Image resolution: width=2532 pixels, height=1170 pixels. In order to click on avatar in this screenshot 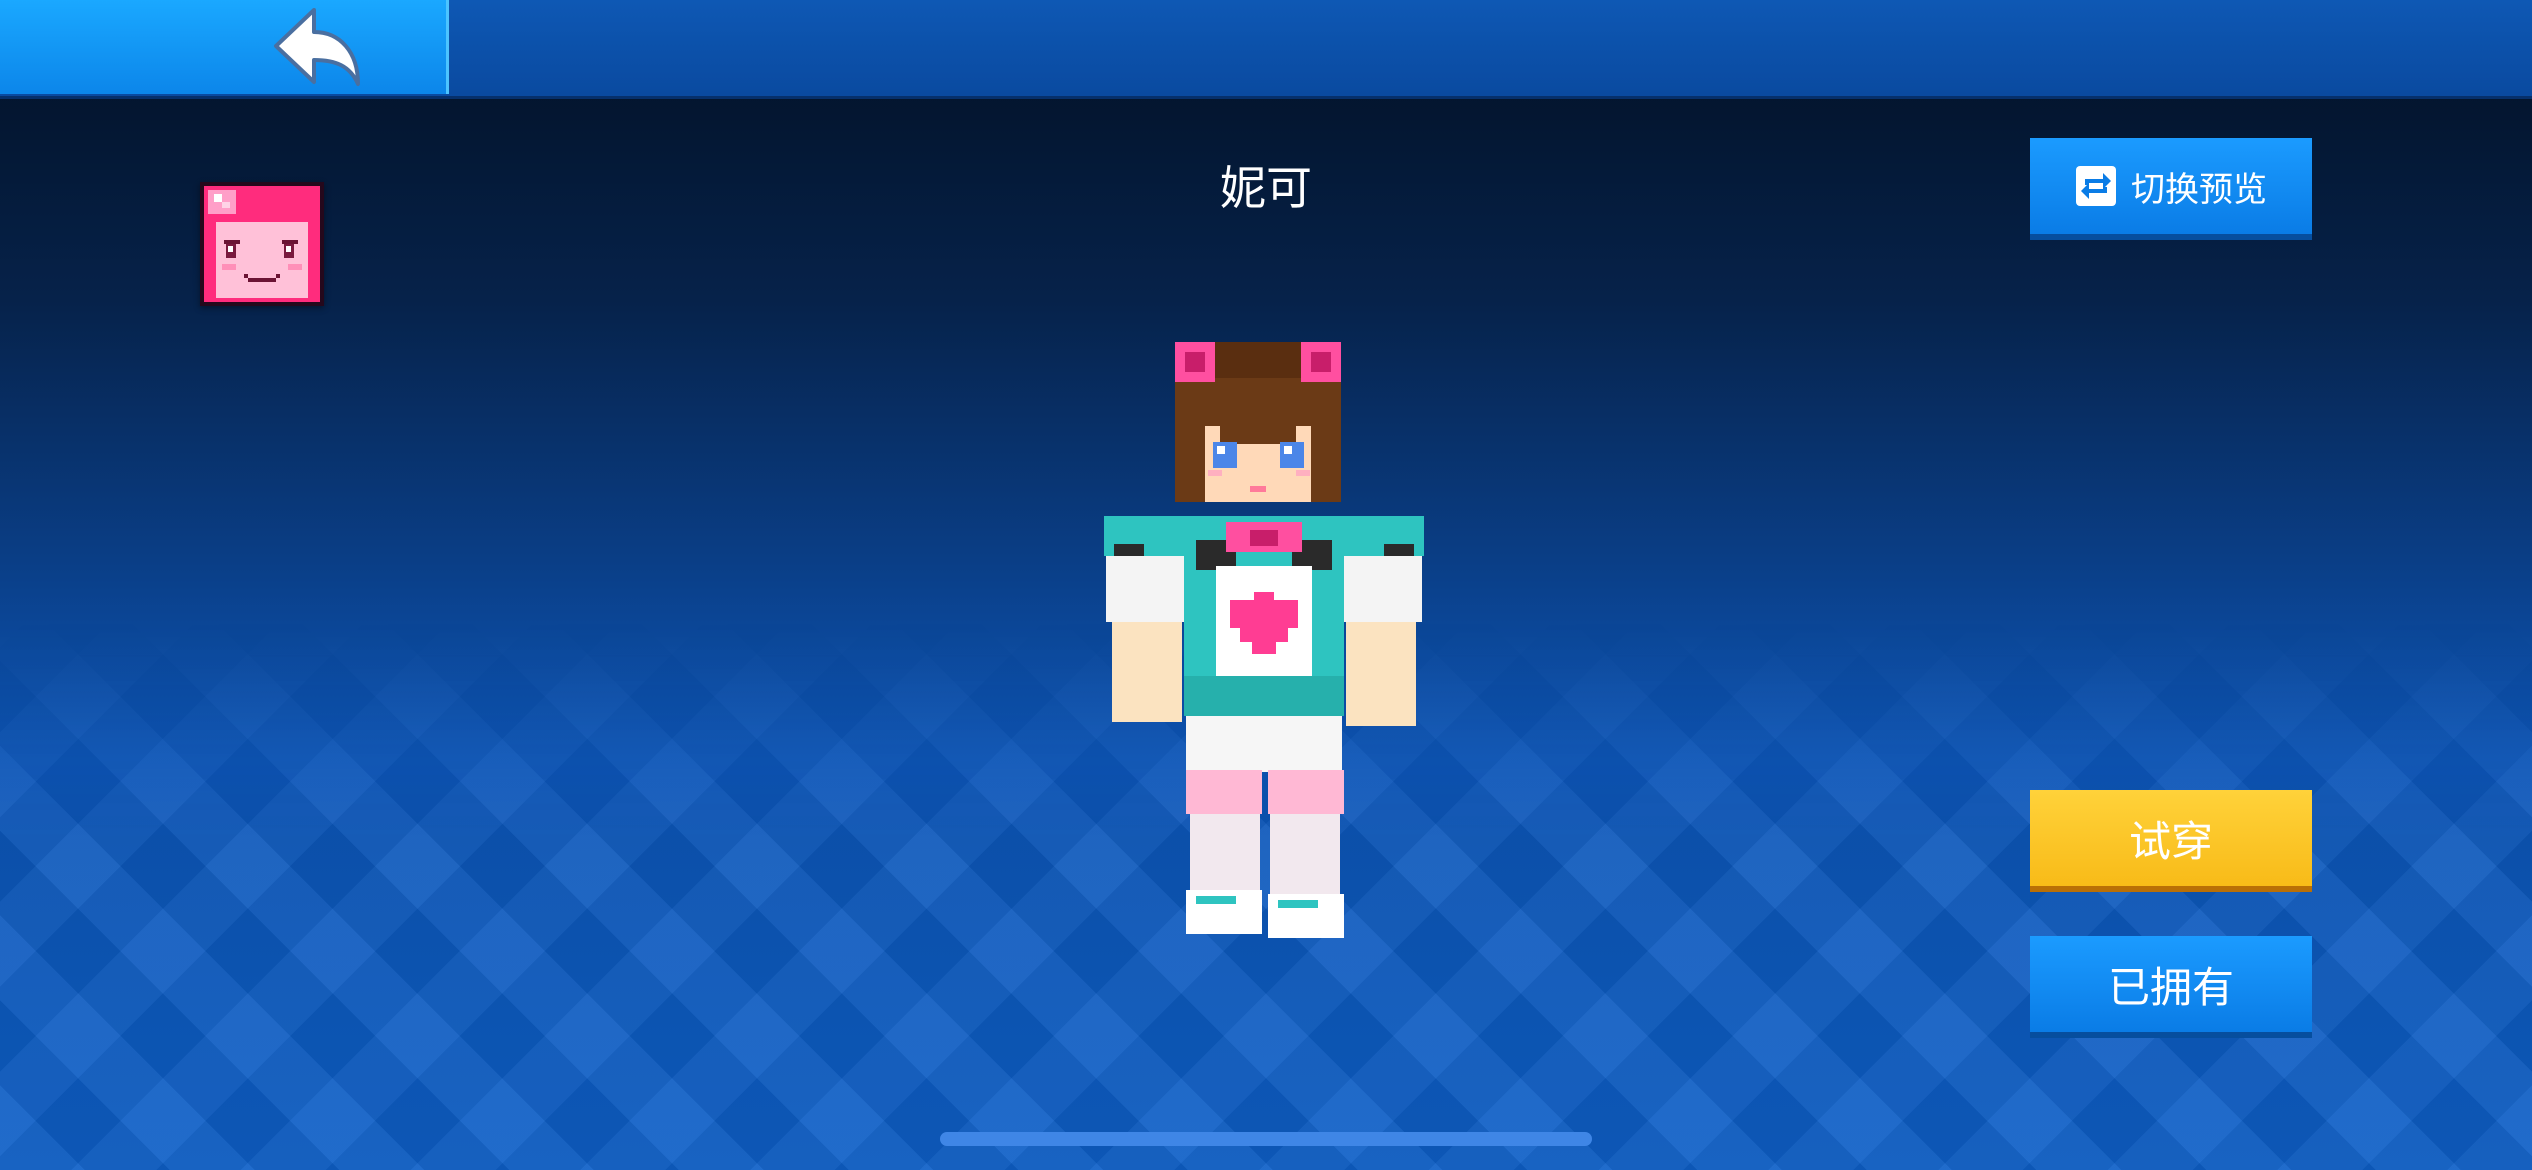, I will do `click(262, 244)`.